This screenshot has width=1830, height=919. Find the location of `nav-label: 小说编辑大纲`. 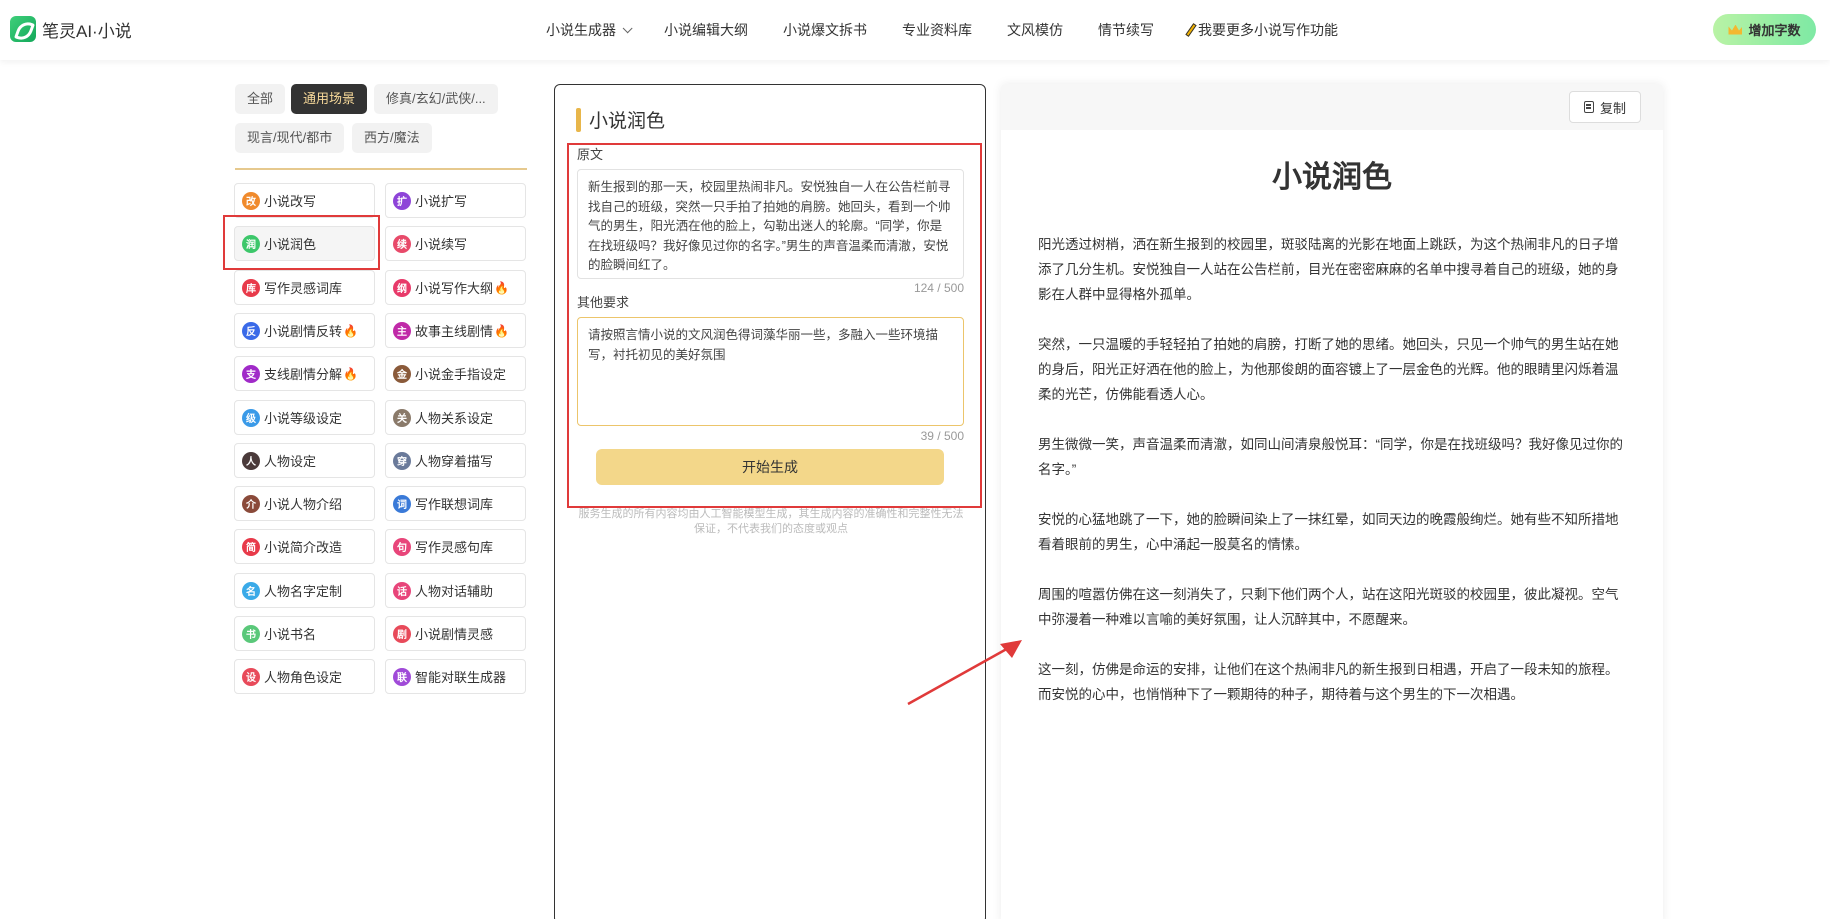

nav-label: 小说编辑大纲 is located at coordinates (706, 30).